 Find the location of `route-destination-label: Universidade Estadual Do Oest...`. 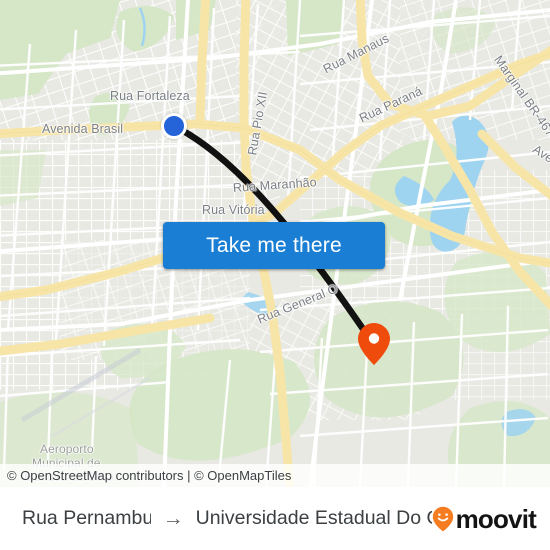

route-destination-label: Universidade Estadual Do Oest... is located at coordinates (313, 518).